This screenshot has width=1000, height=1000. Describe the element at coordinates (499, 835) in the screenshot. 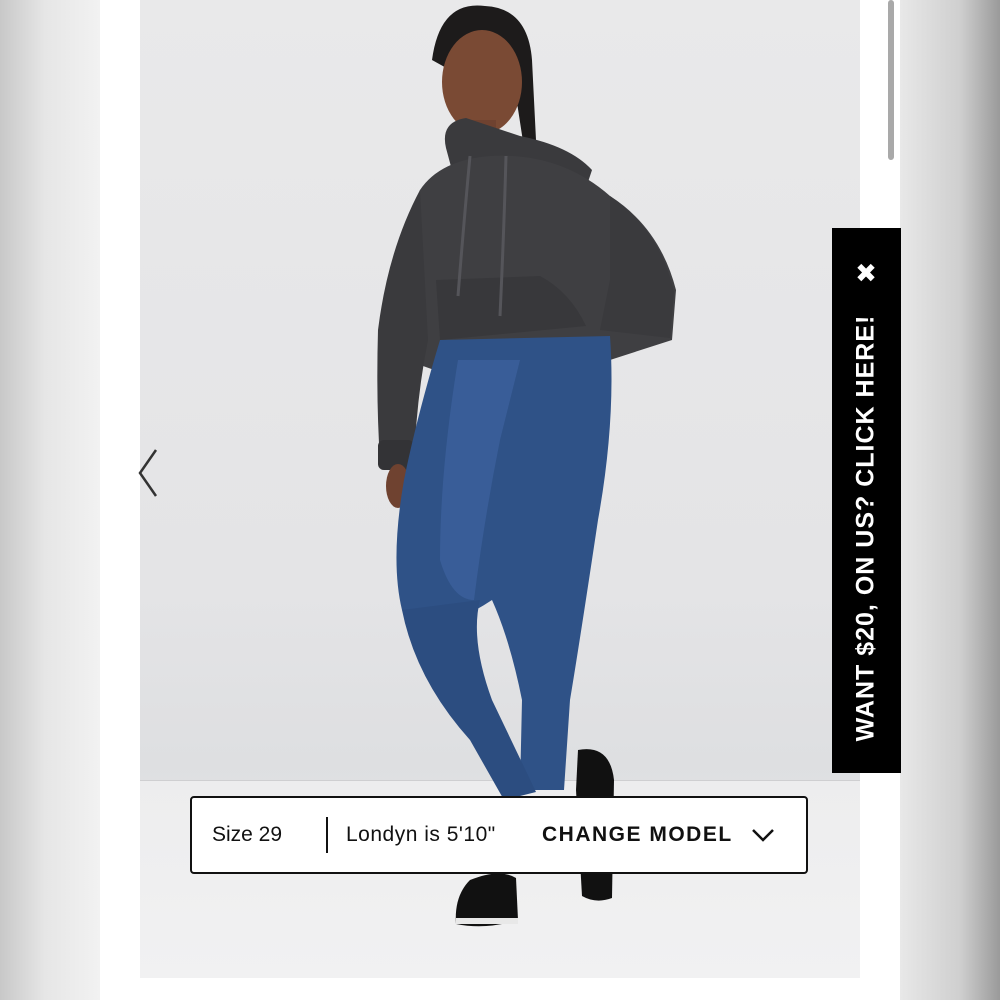

I see `model-size-bar: Size 29 Londyn is 5'10" CHANGE MODEL` at that location.